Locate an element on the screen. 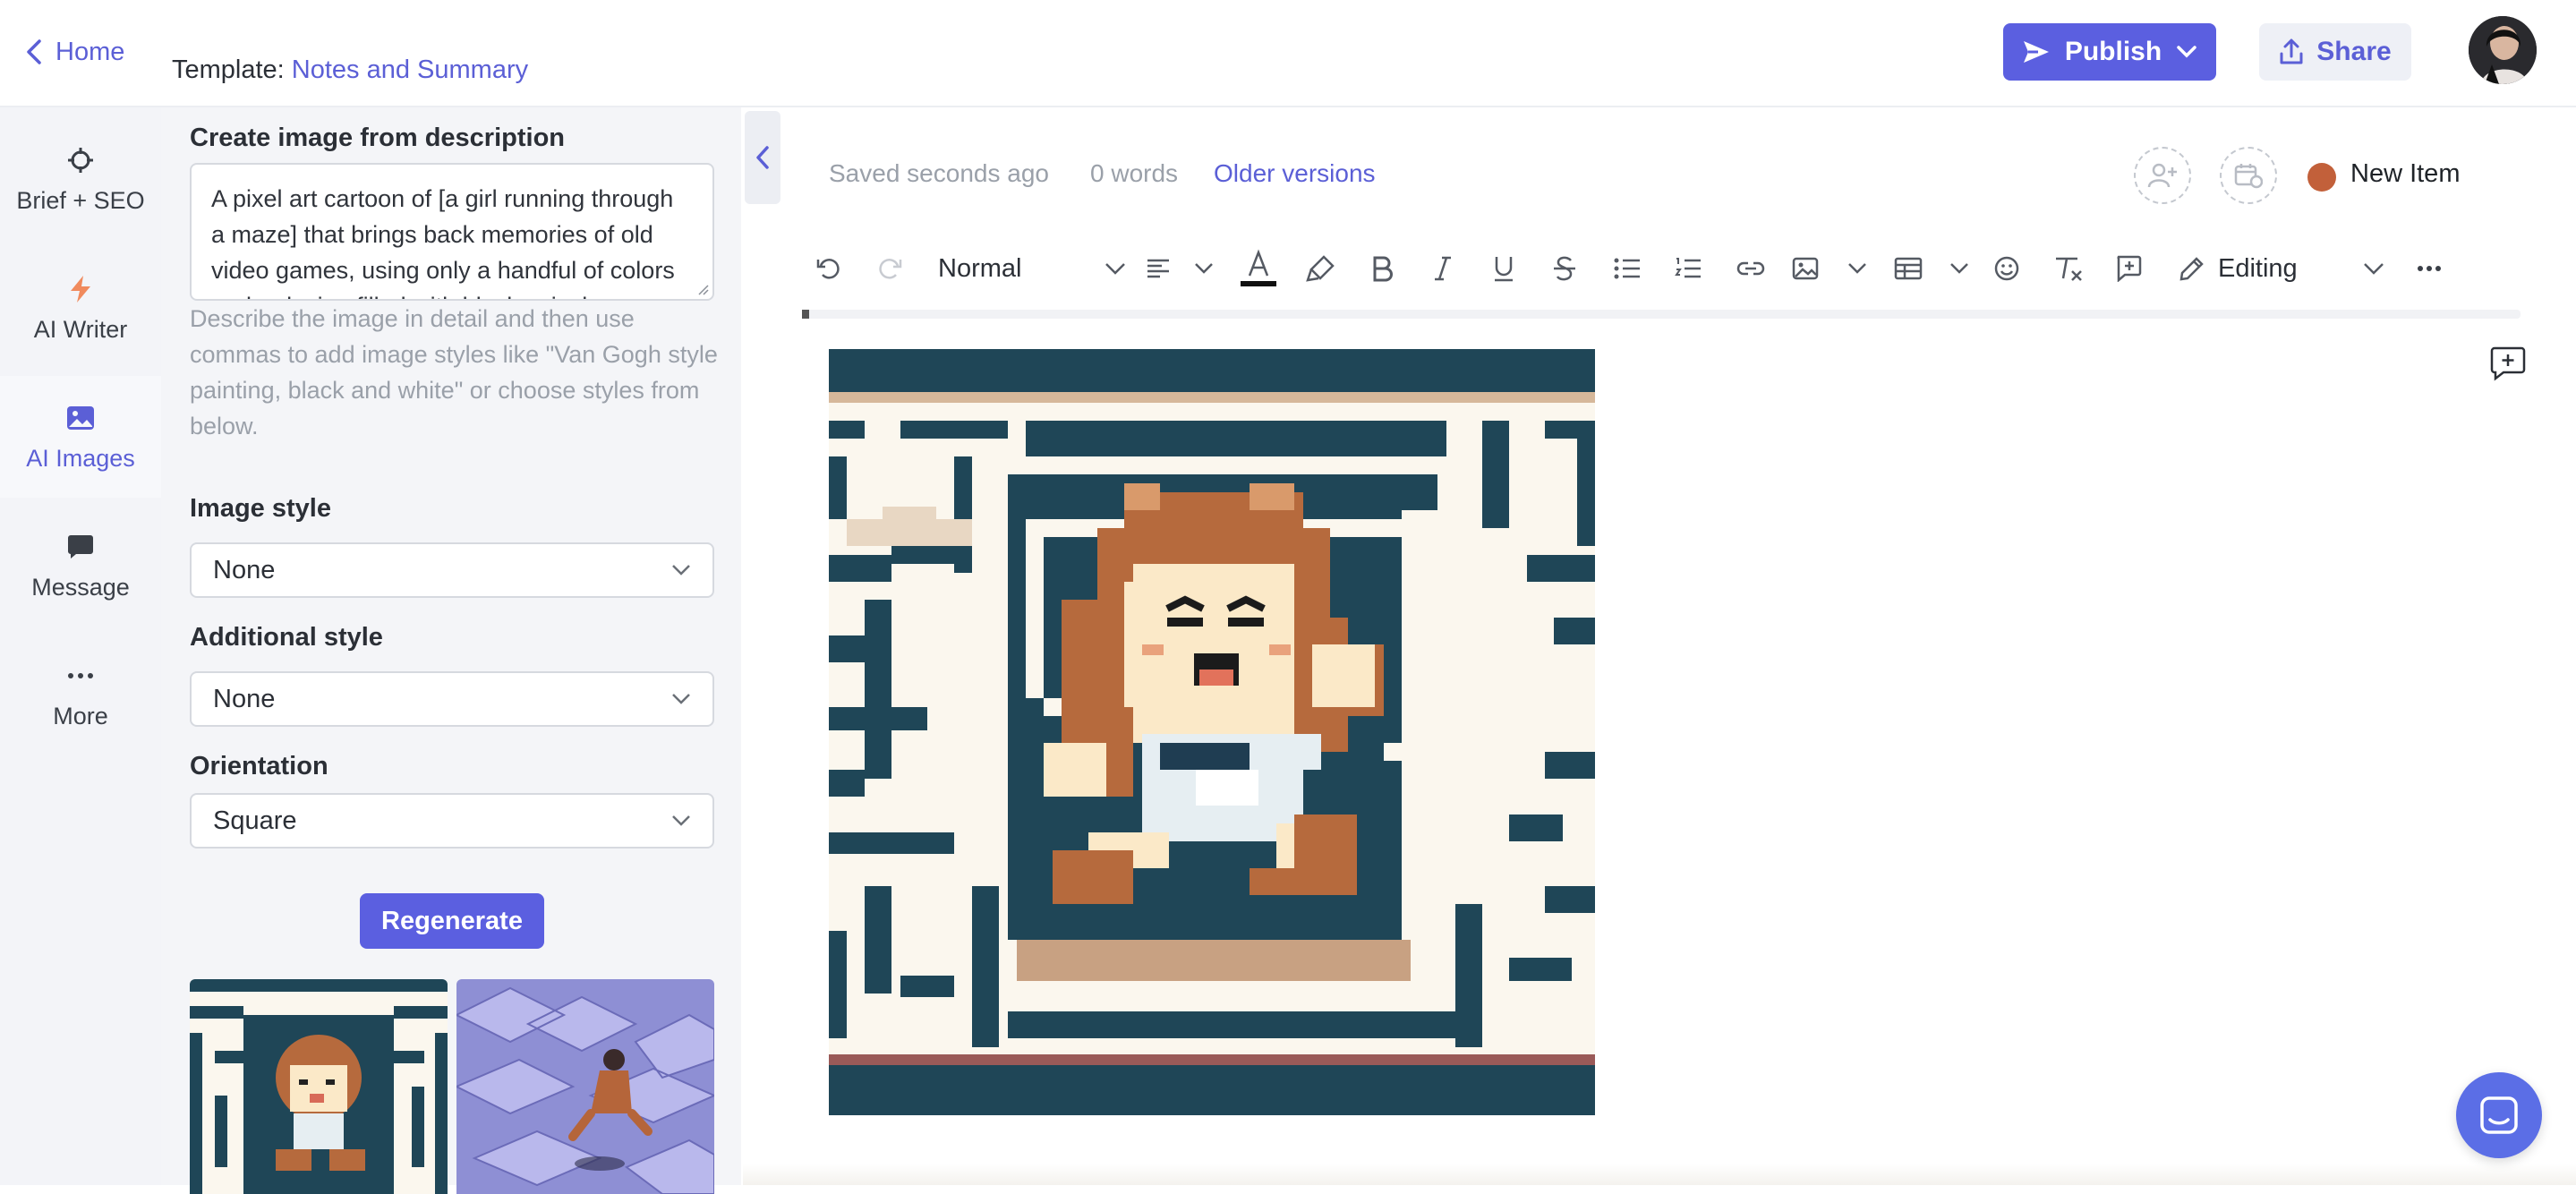 The width and height of the screenshot is (2576, 1194). underline-button is located at coordinates (1504, 268).